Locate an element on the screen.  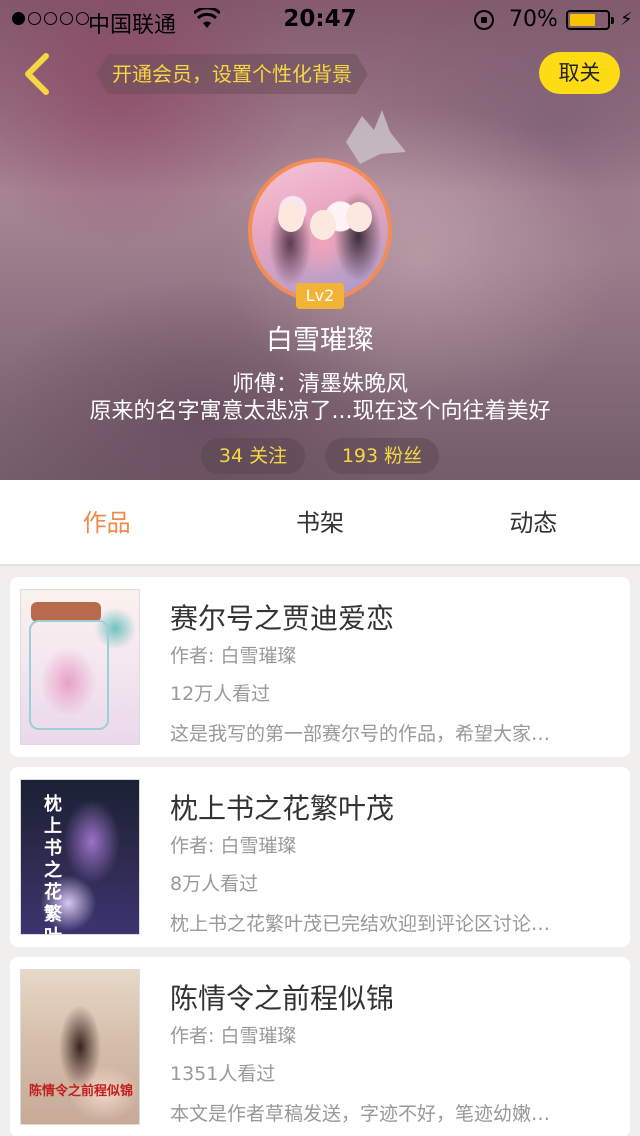
work-title: 赛尔号之贾迪爱恋 is located at coordinates (282, 618).